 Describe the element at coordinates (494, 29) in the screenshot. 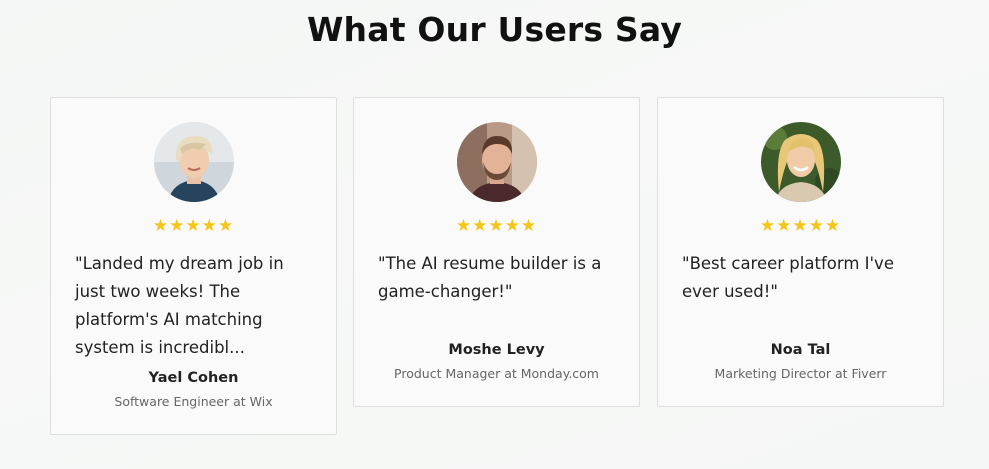

I see `section-title: What Our Users Say` at that location.